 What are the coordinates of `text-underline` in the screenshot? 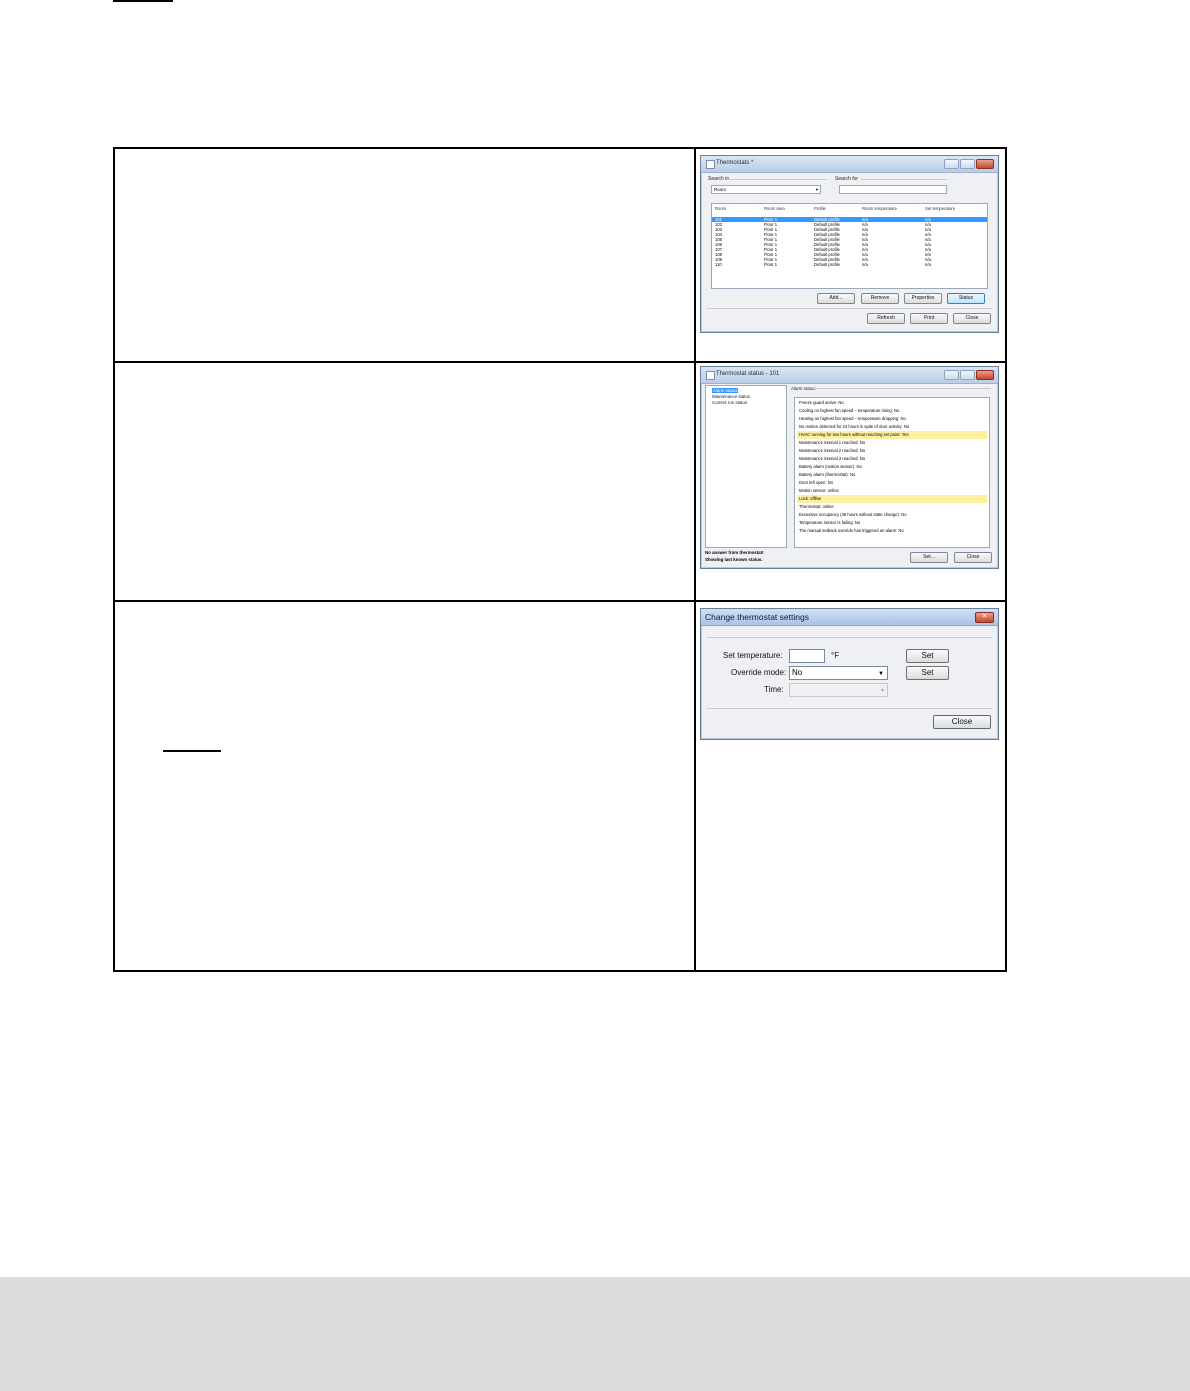 It's located at (192, 751).